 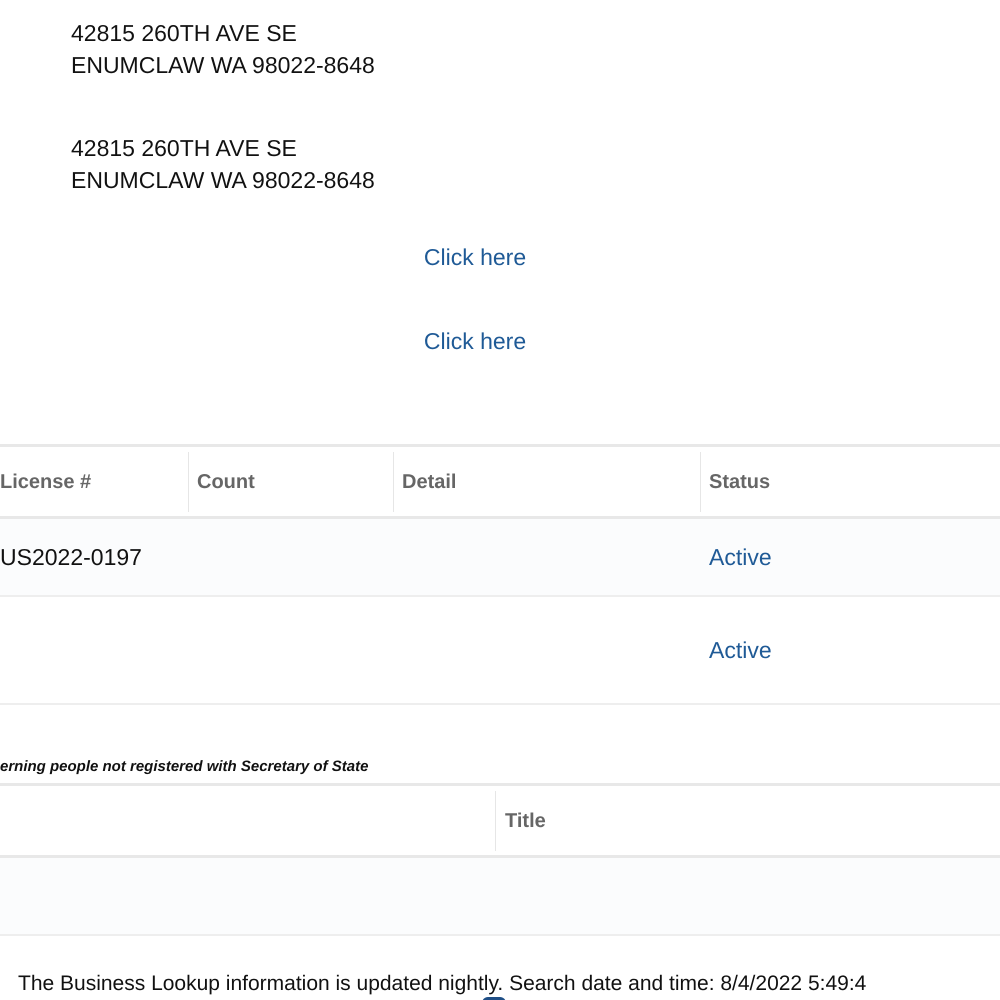 I want to click on column-header: Title, so click(x=747, y=820).